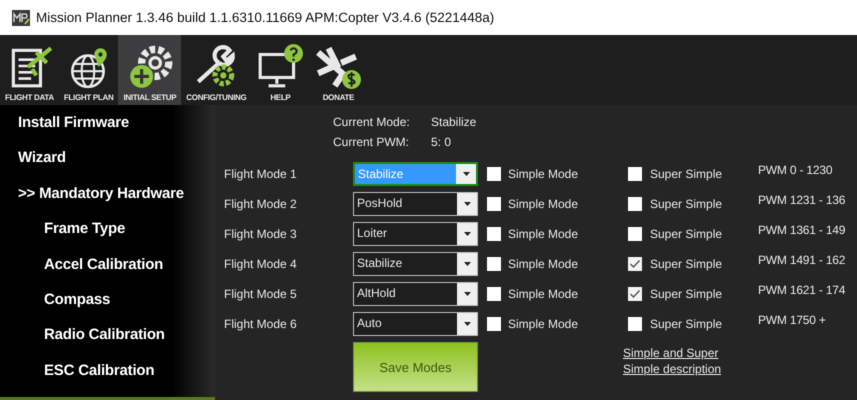 The width and height of the screenshot is (857, 400). I want to click on description-link: Simple and Super Simple description, so click(678, 361).